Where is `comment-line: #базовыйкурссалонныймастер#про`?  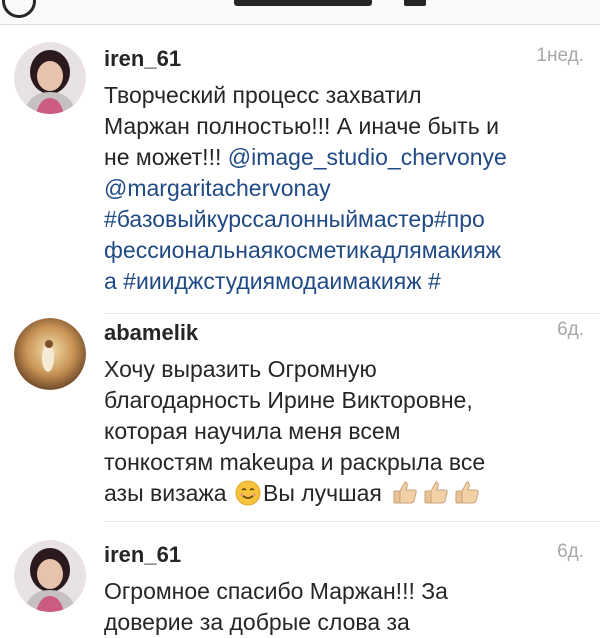 comment-line: #базовыйкурссалонныймастер#про is located at coordinates (347, 219).